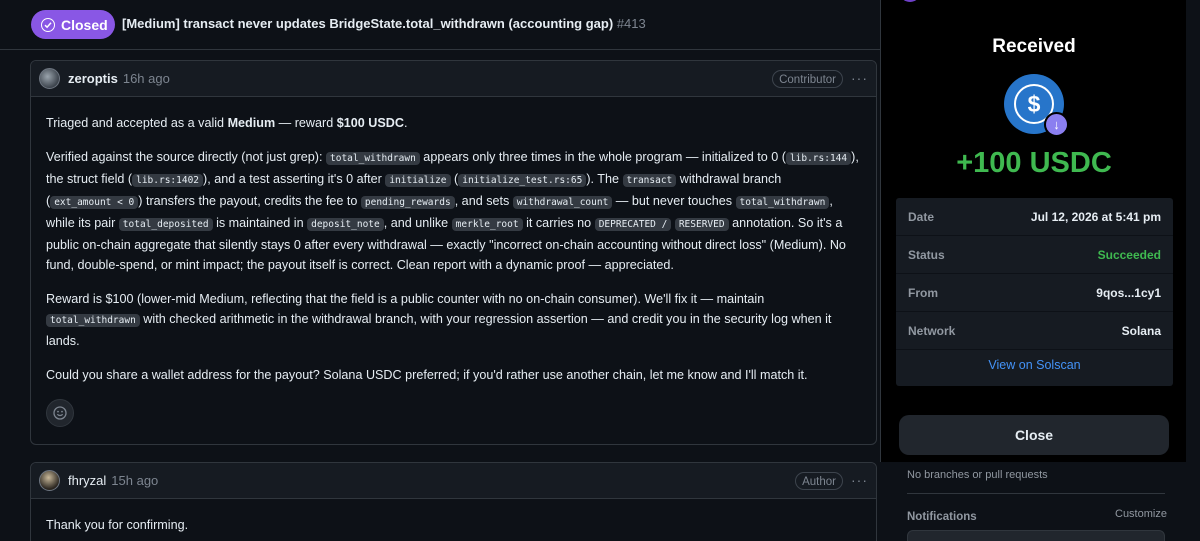  What do you see at coordinates (1128, 292) in the screenshot?
I see `detail-value: 9qos...1cy1` at bounding box center [1128, 292].